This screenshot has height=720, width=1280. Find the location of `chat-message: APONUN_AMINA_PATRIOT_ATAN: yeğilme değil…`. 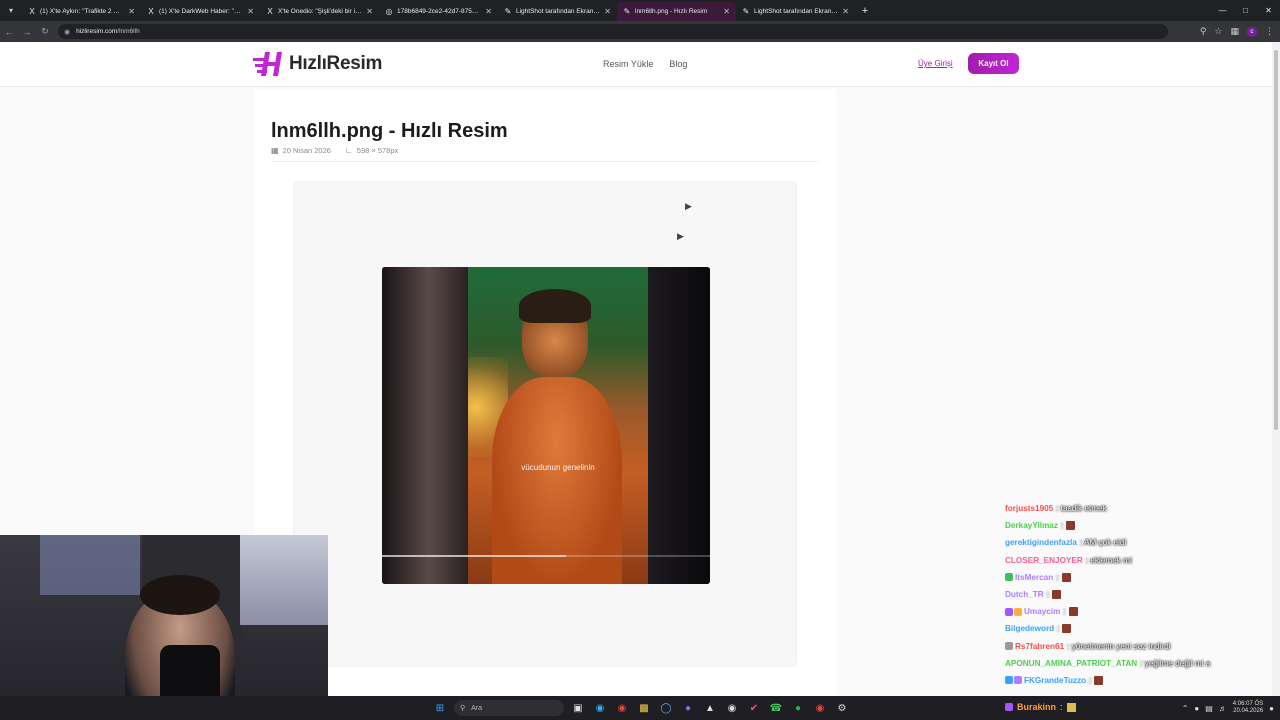

chat-message: APONUN_AMINA_PATRIOT_ATAN: yeğilme değil… is located at coordinates (1135, 663).